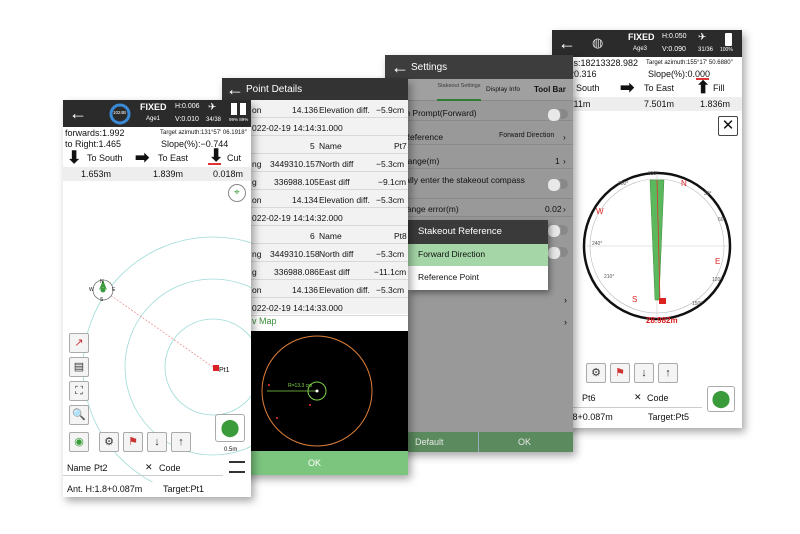 The image size is (800, 534). I want to click on compass-east: E, so click(718, 261).